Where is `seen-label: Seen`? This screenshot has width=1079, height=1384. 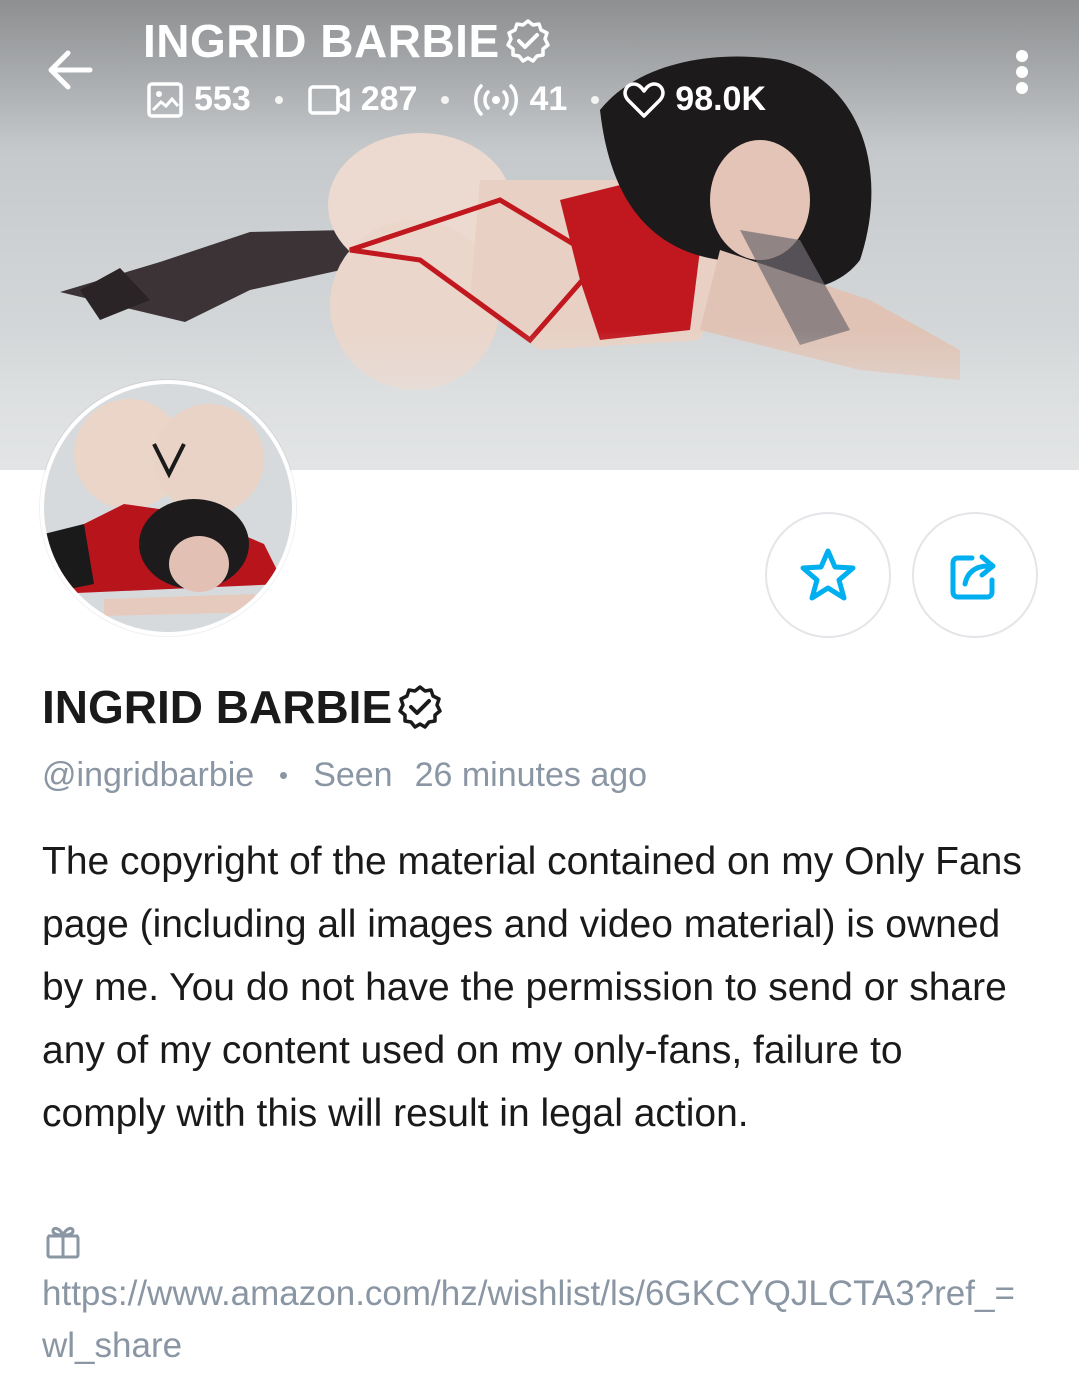
seen-label: Seen is located at coordinates (353, 775).